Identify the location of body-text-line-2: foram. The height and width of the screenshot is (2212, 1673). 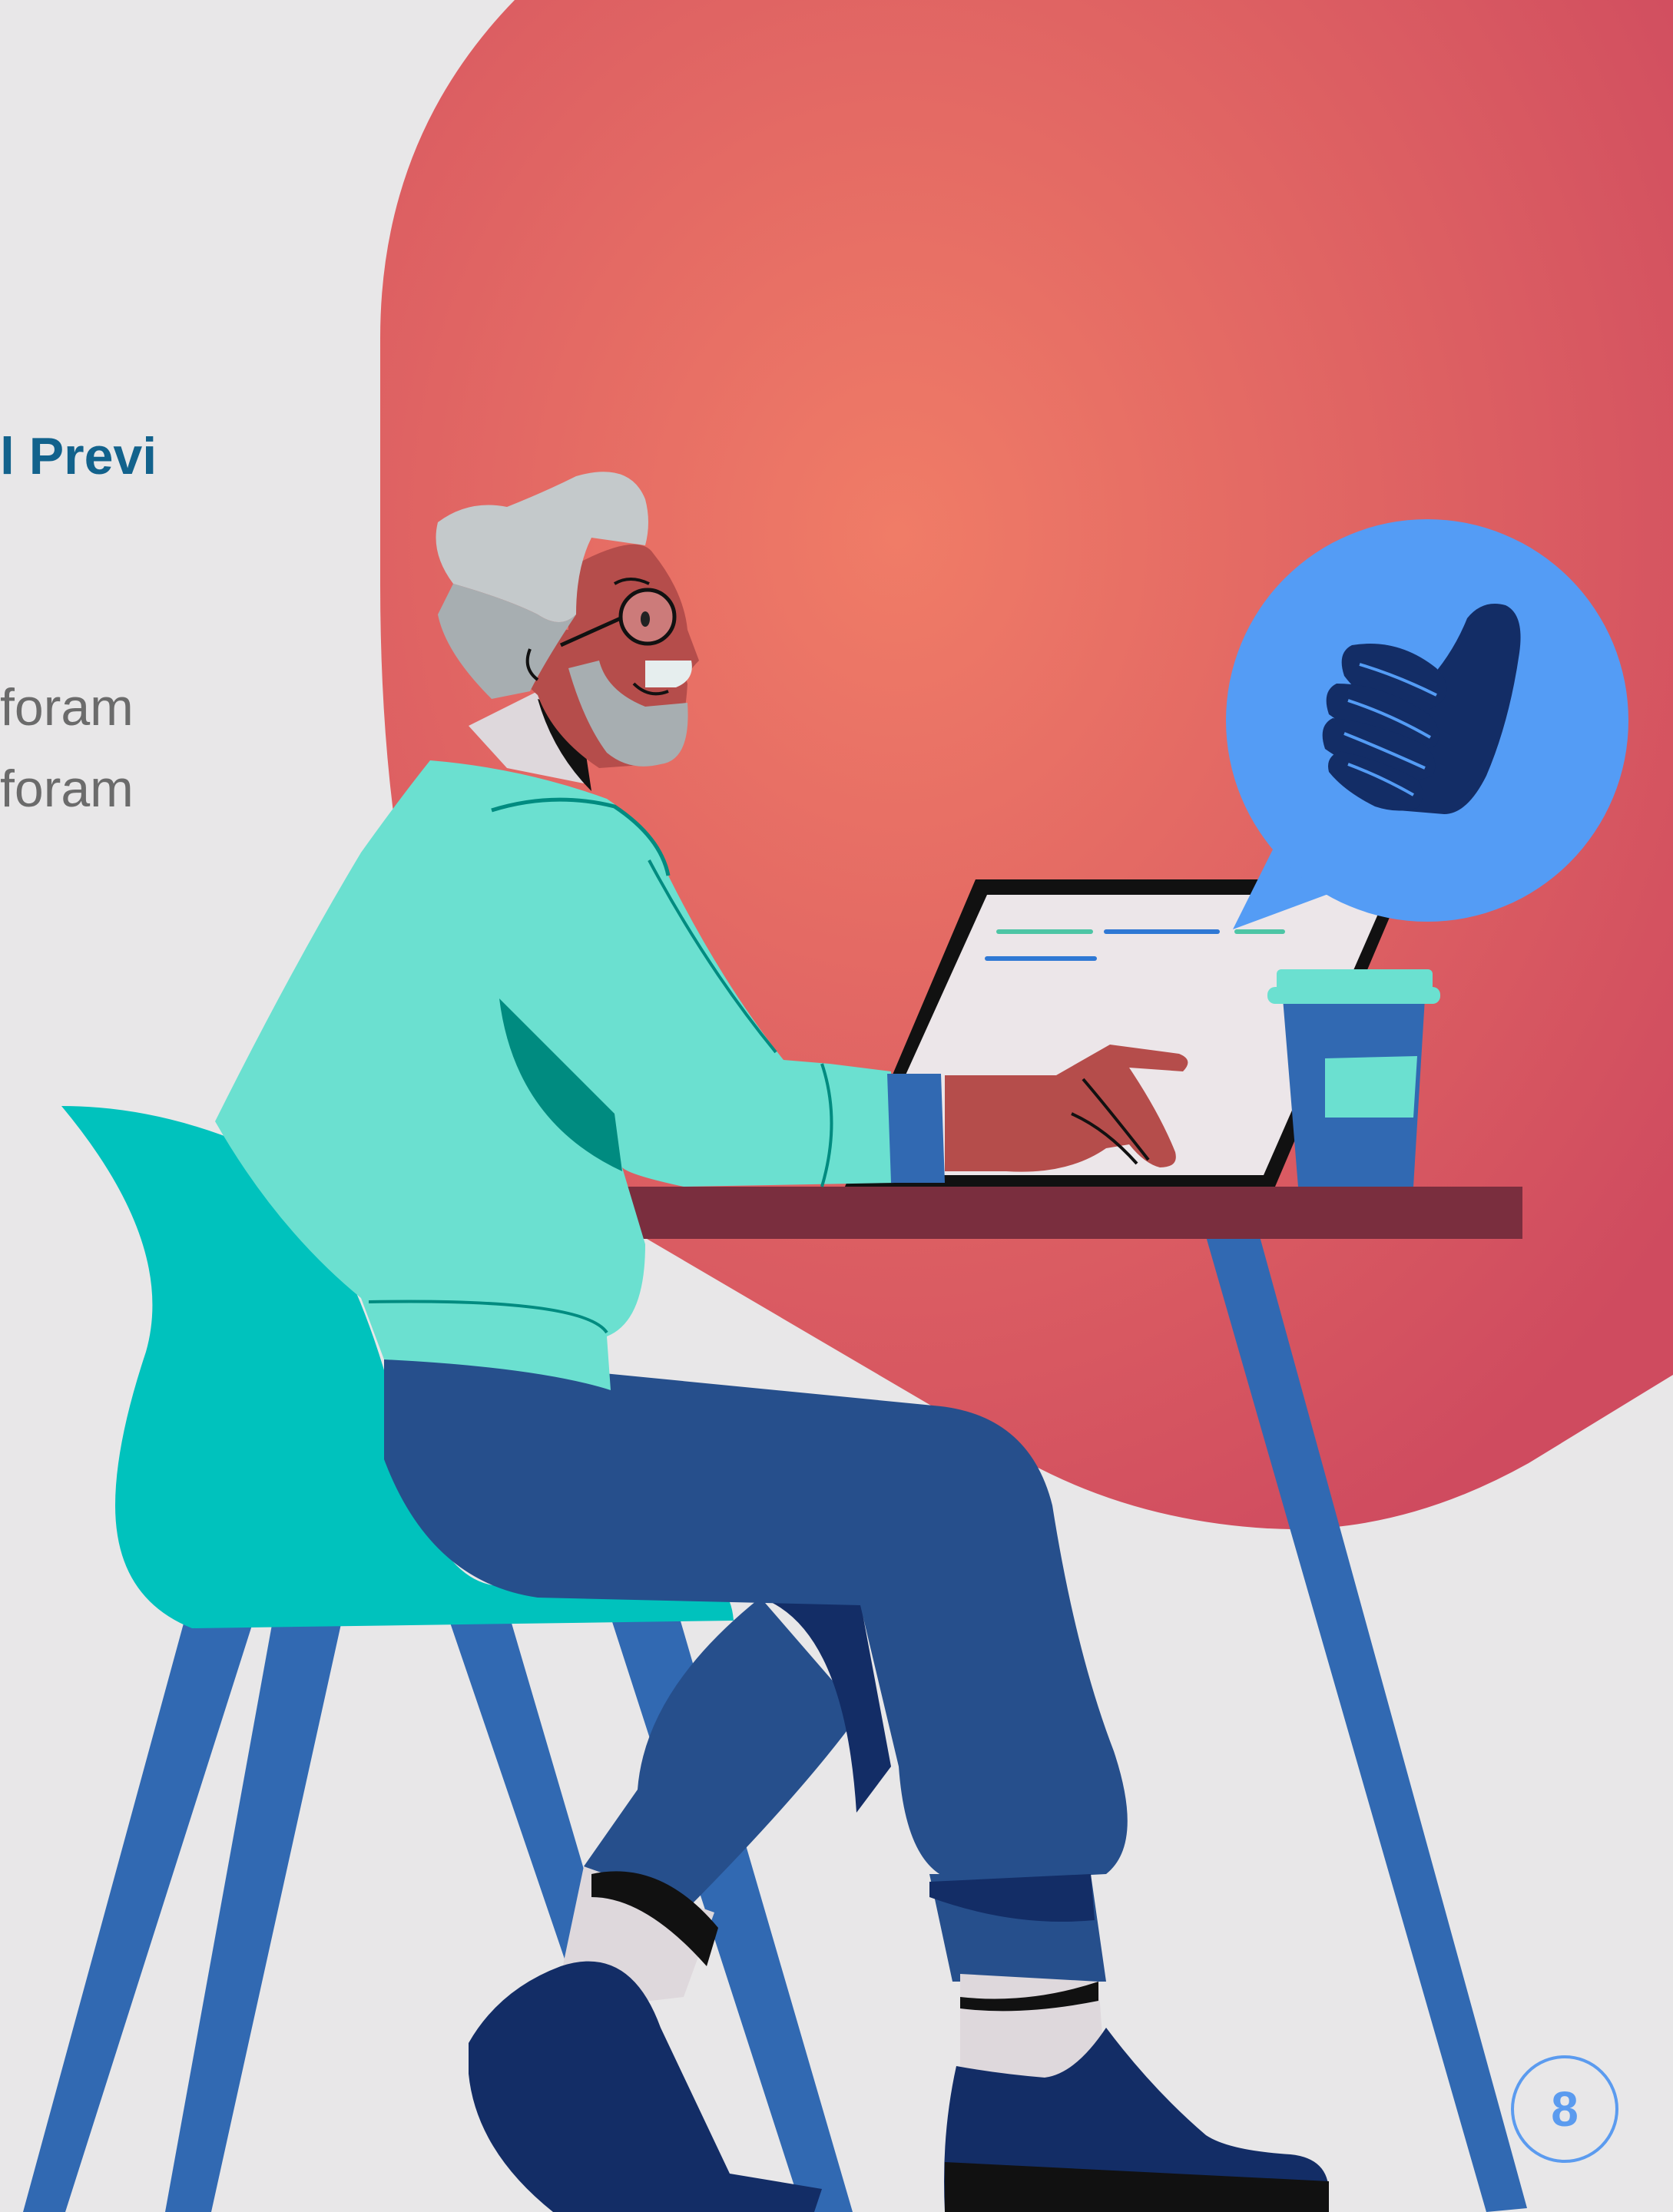
(67, 789).